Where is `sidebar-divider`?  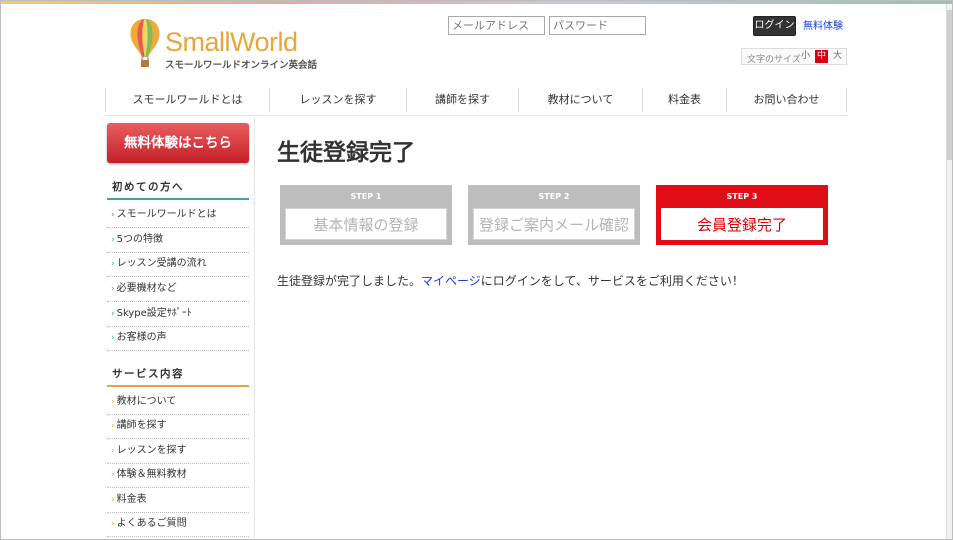 sidebar-divider is located at coordinates (254, 328).